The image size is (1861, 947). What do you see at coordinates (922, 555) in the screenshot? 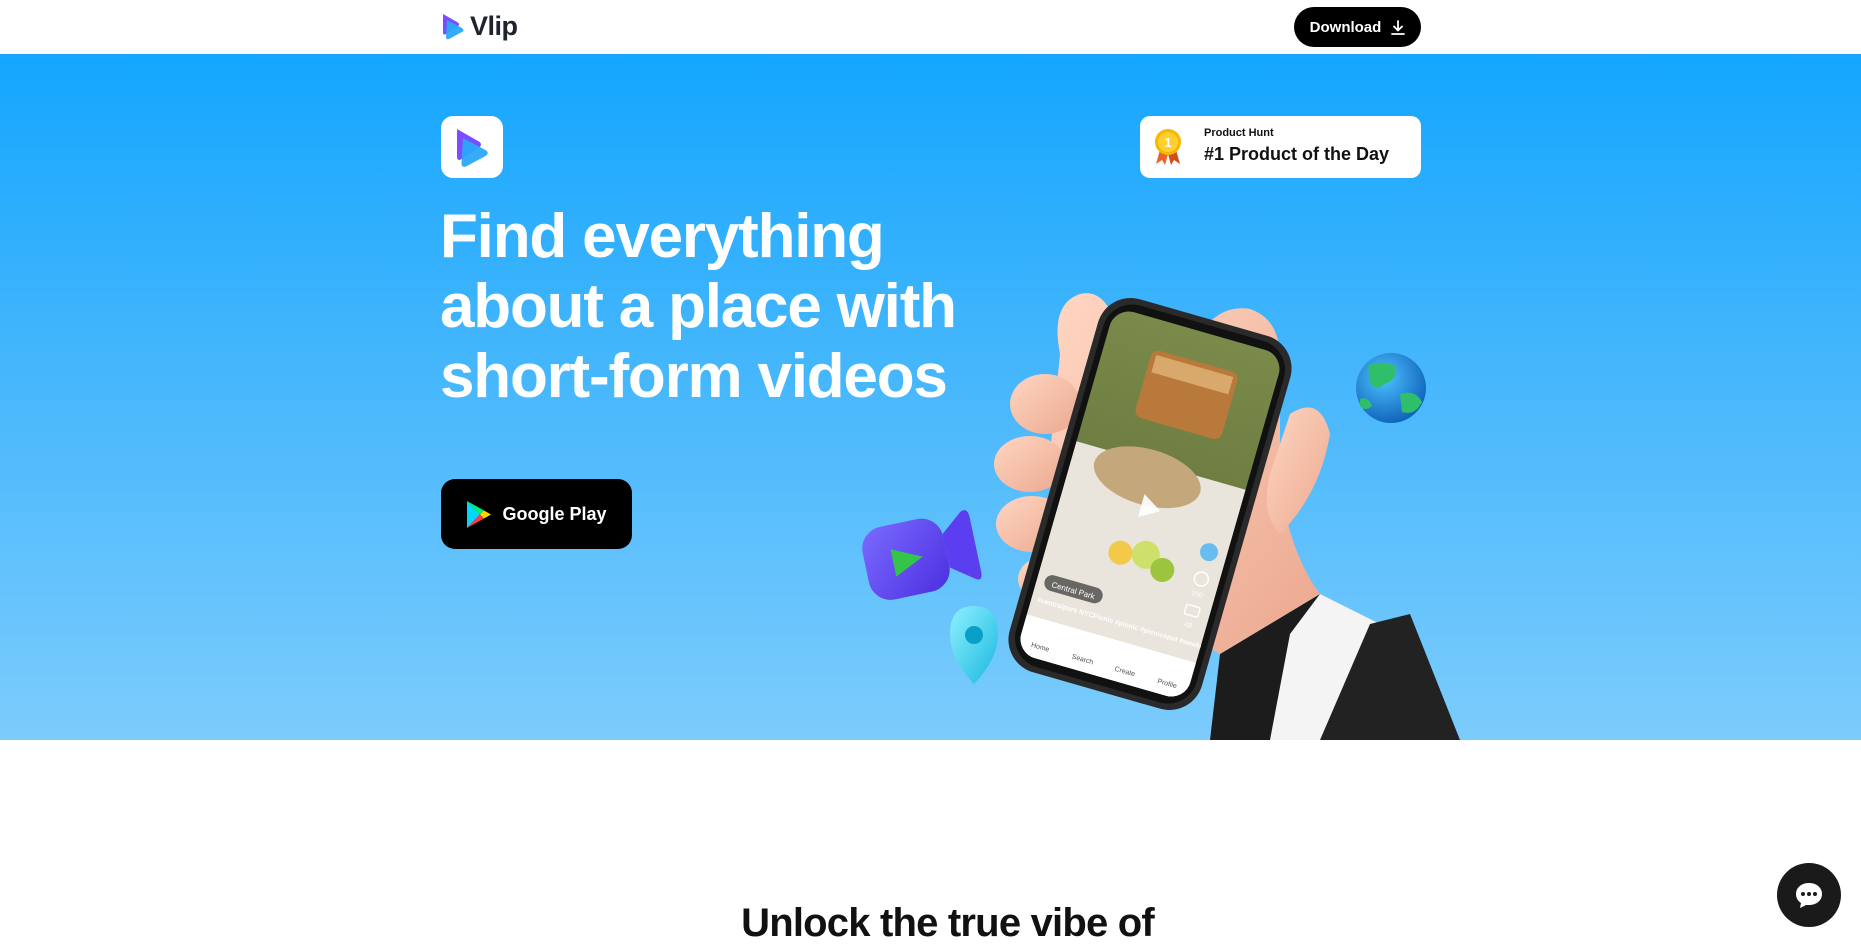
I see `video-camera-icon` at bounding box center [922, 555].